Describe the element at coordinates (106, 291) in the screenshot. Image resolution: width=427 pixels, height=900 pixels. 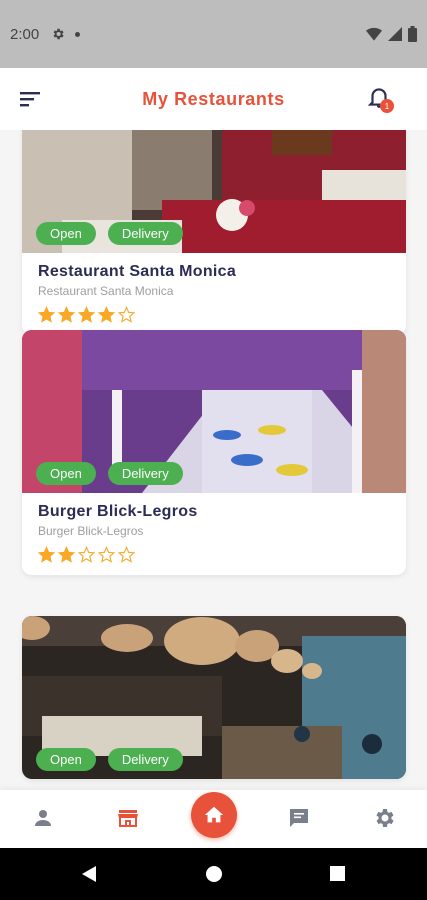
I see `restaurant-subtitle: Restaurant Santa Monica` at that location.